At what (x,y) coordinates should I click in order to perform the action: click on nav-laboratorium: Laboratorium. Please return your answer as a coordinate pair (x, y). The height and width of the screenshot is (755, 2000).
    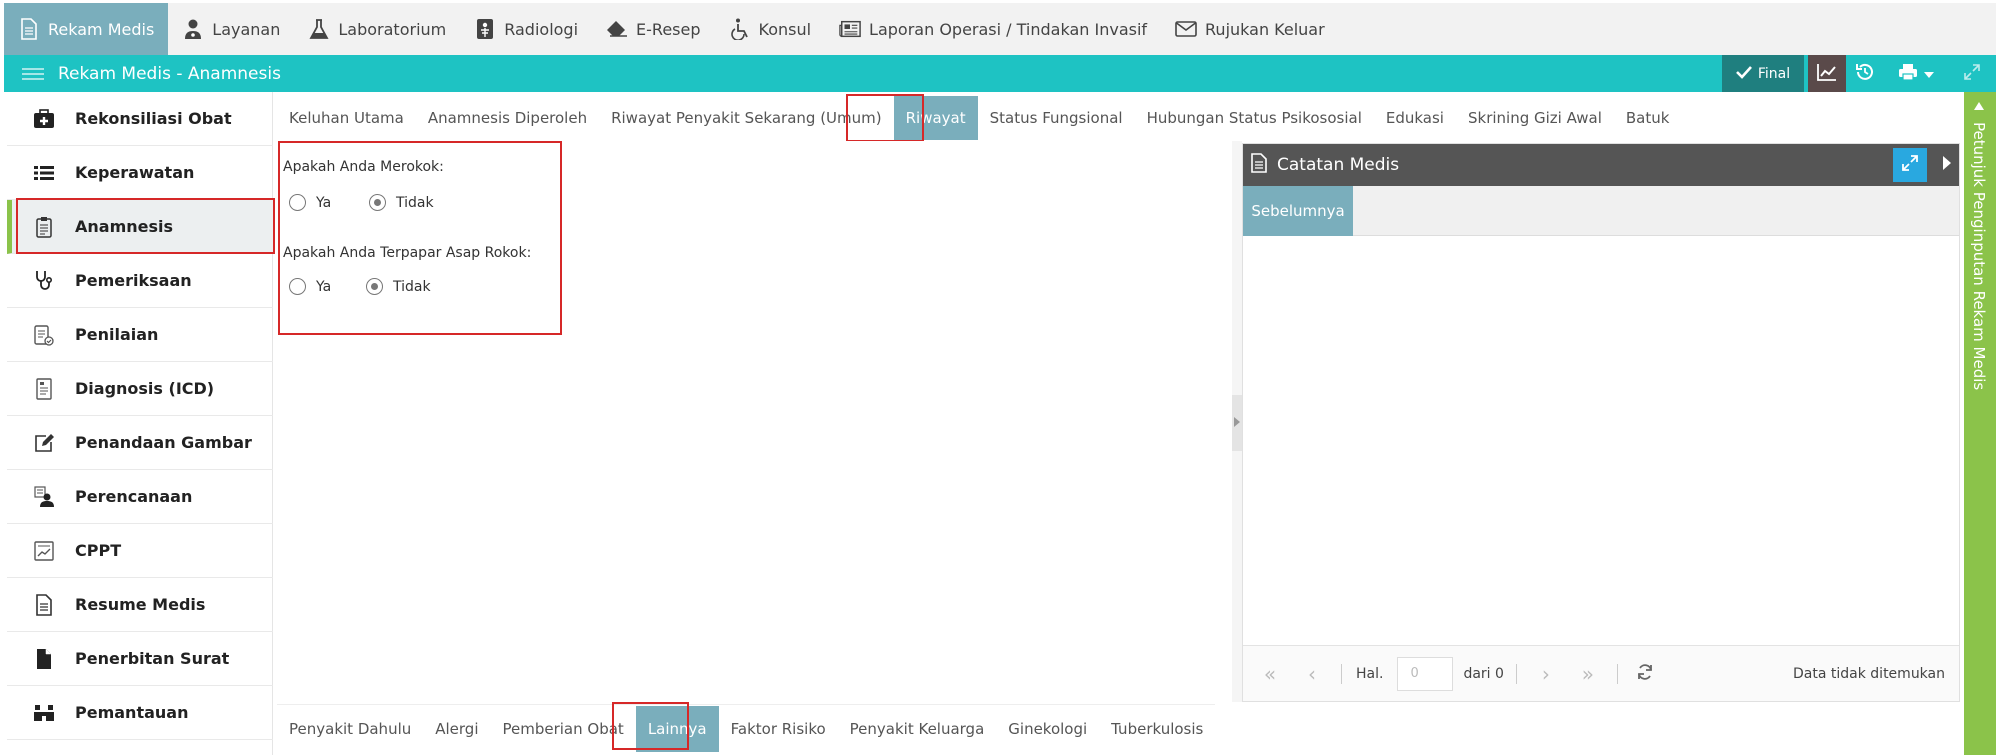
    Looking at the image, I should click on (377, 29).